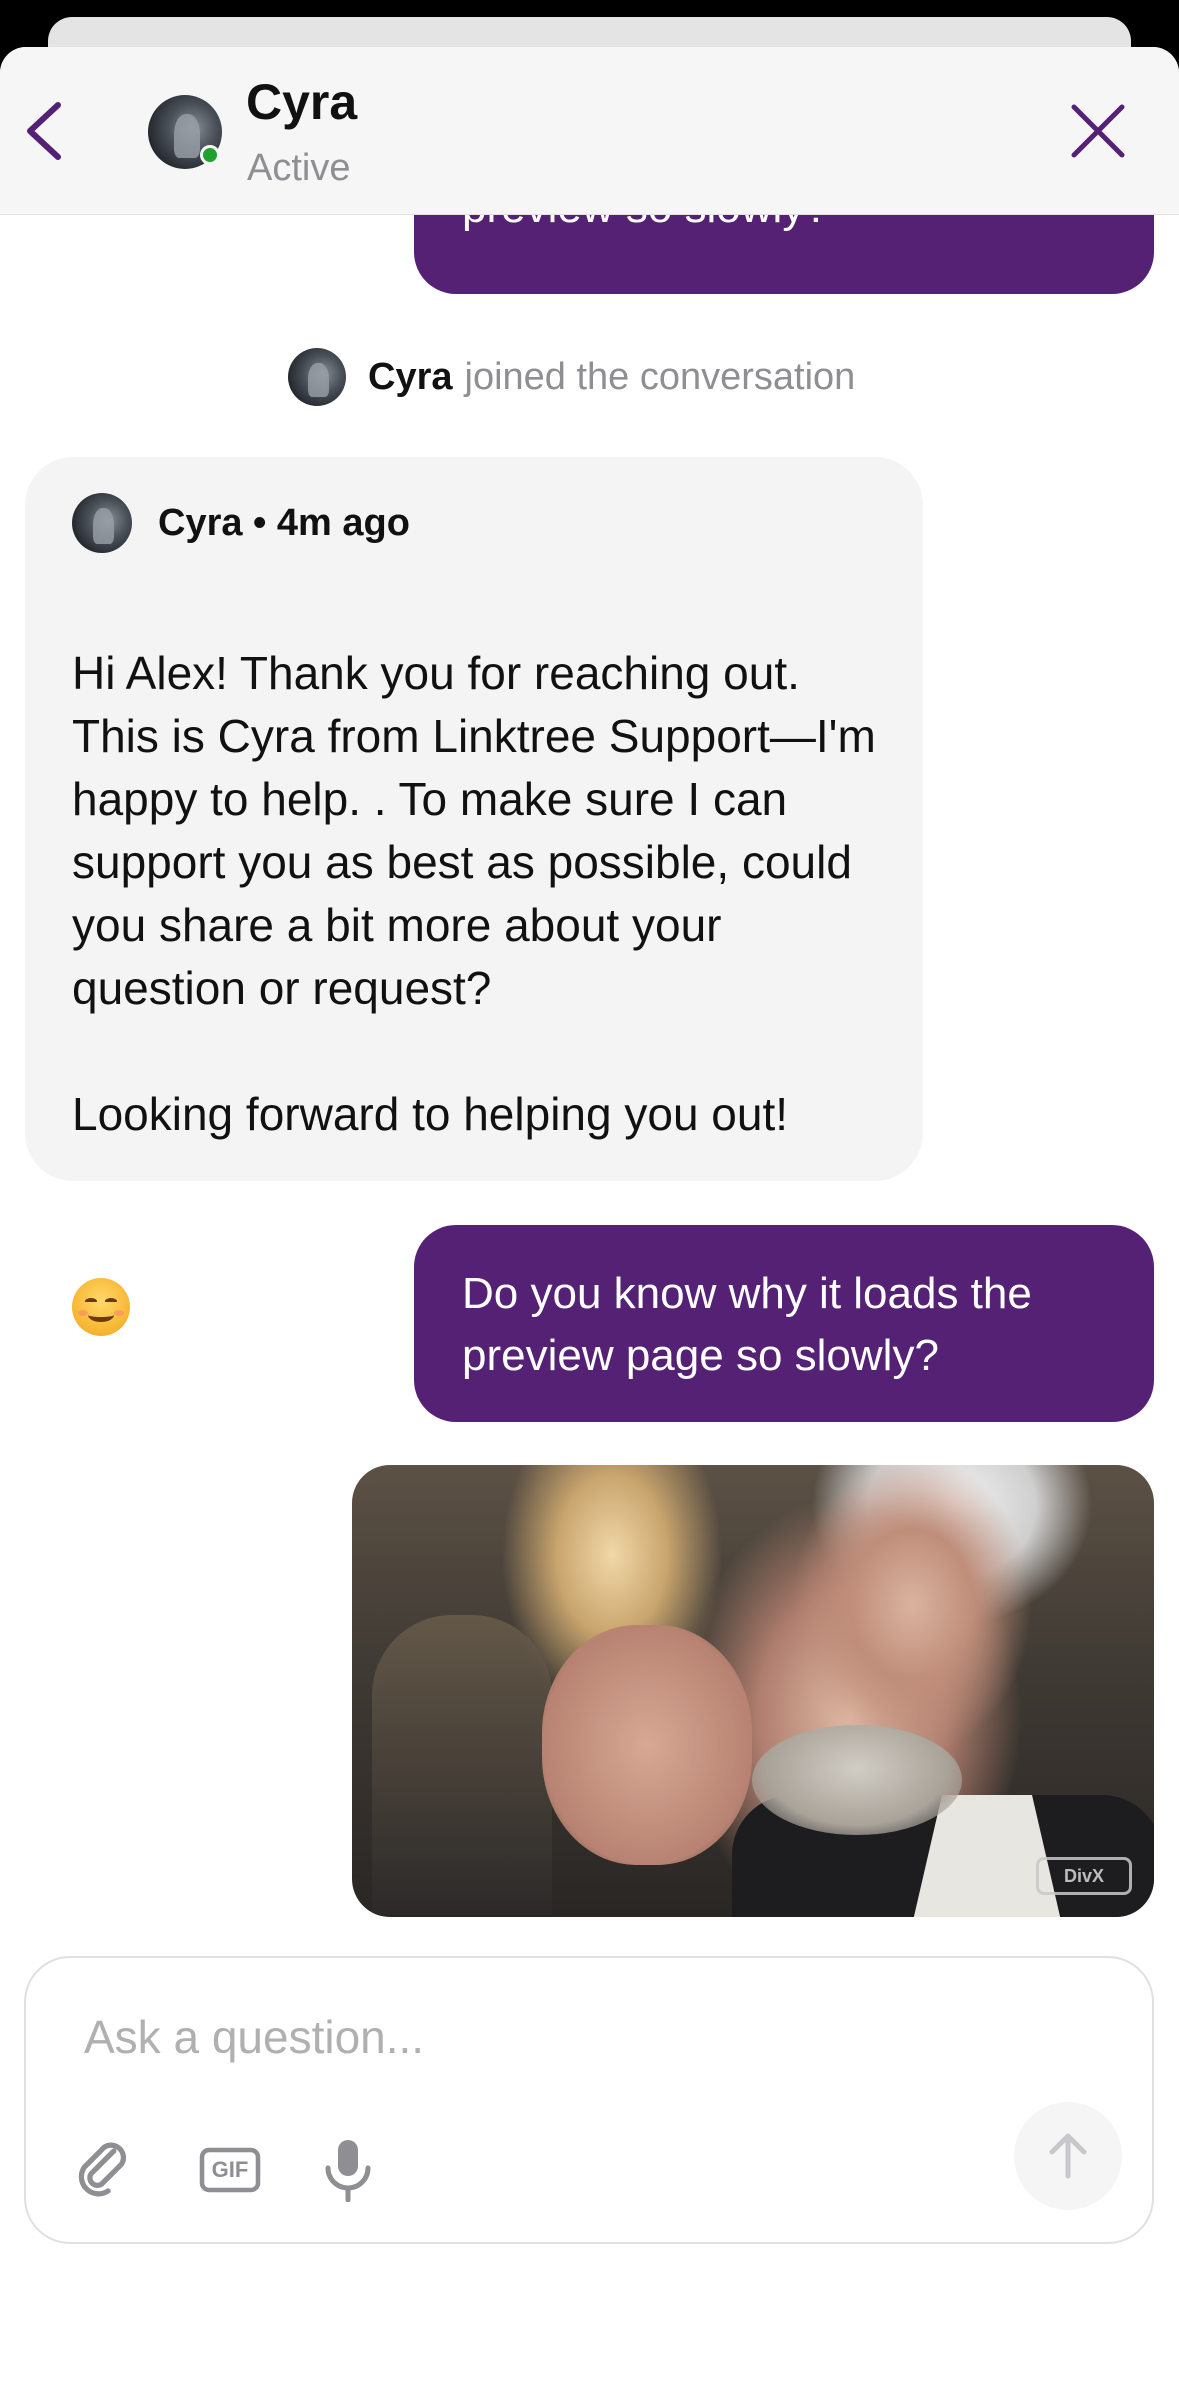  What do you see at coordinates (410, 376) in the screenshot?
I see `system-event-name: Cyra` at bounding box center [410, 376].